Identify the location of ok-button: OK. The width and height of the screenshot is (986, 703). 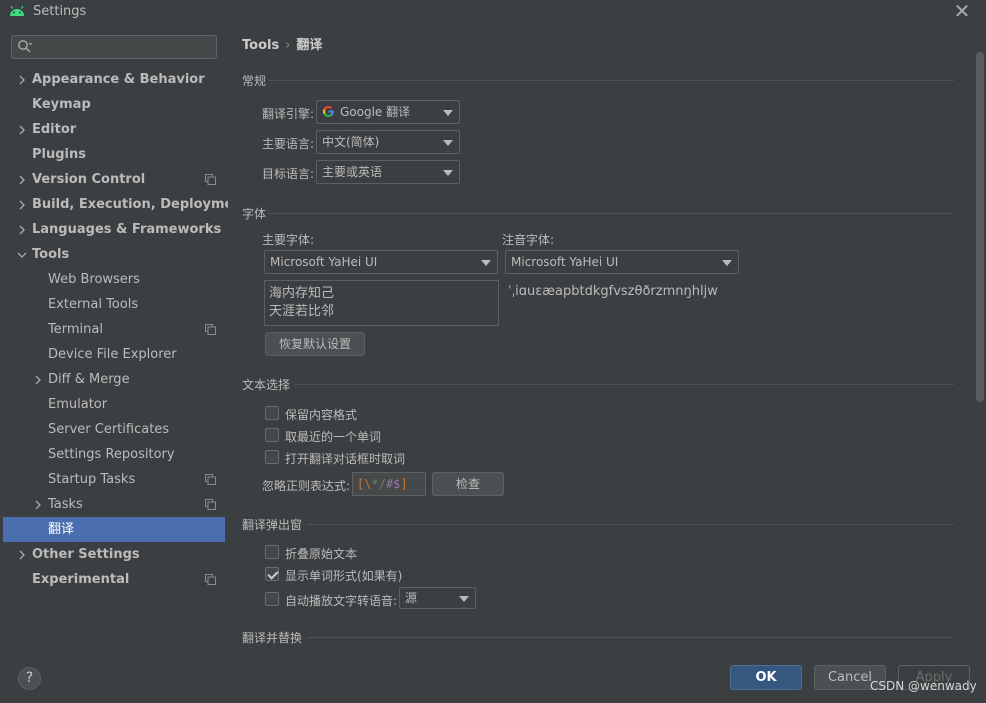
(766, 677).